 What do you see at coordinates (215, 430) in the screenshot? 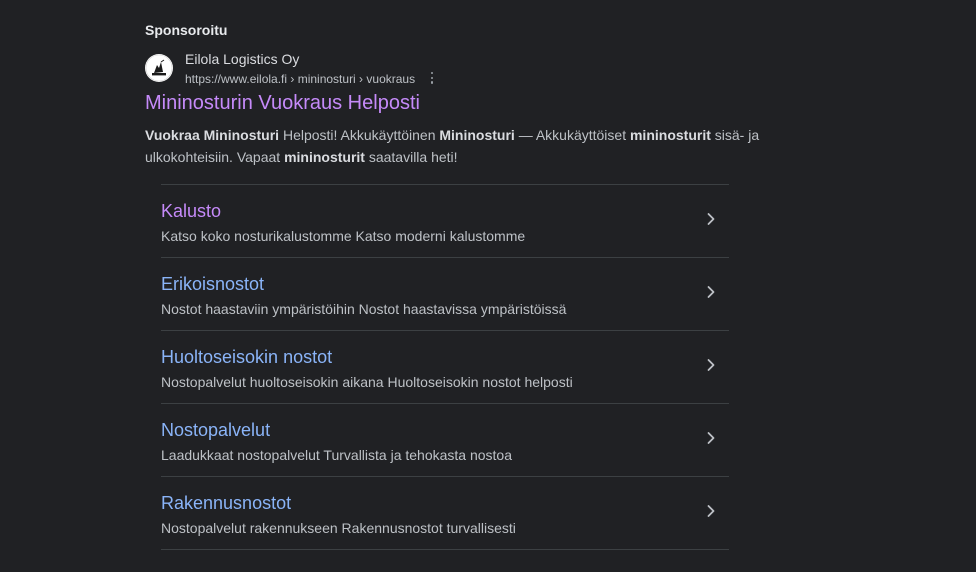
I see `sitelink-title: Nostopalvelut` at bounding box center [215, 430].